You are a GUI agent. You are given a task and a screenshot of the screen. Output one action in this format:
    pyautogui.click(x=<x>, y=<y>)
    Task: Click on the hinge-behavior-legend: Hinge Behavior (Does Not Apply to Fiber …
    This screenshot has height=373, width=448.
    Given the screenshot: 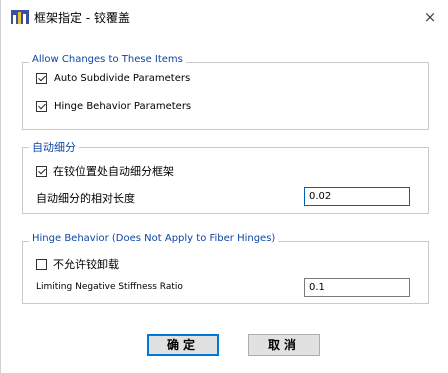 What is the action you would take?
    pyautogui.click(x=154, y=238)
    